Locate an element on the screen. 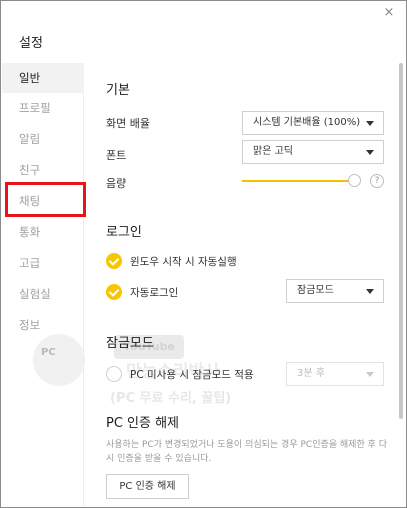 The image size is (407, 508). help-icon: ? is located at coordinates (377, 181).